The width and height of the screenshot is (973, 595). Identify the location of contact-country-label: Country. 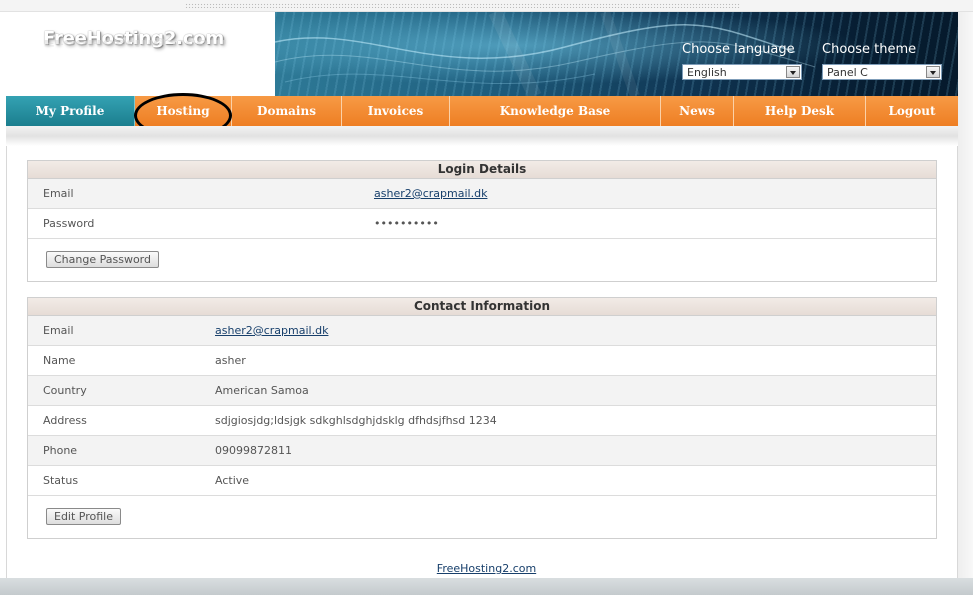
(65, 390).